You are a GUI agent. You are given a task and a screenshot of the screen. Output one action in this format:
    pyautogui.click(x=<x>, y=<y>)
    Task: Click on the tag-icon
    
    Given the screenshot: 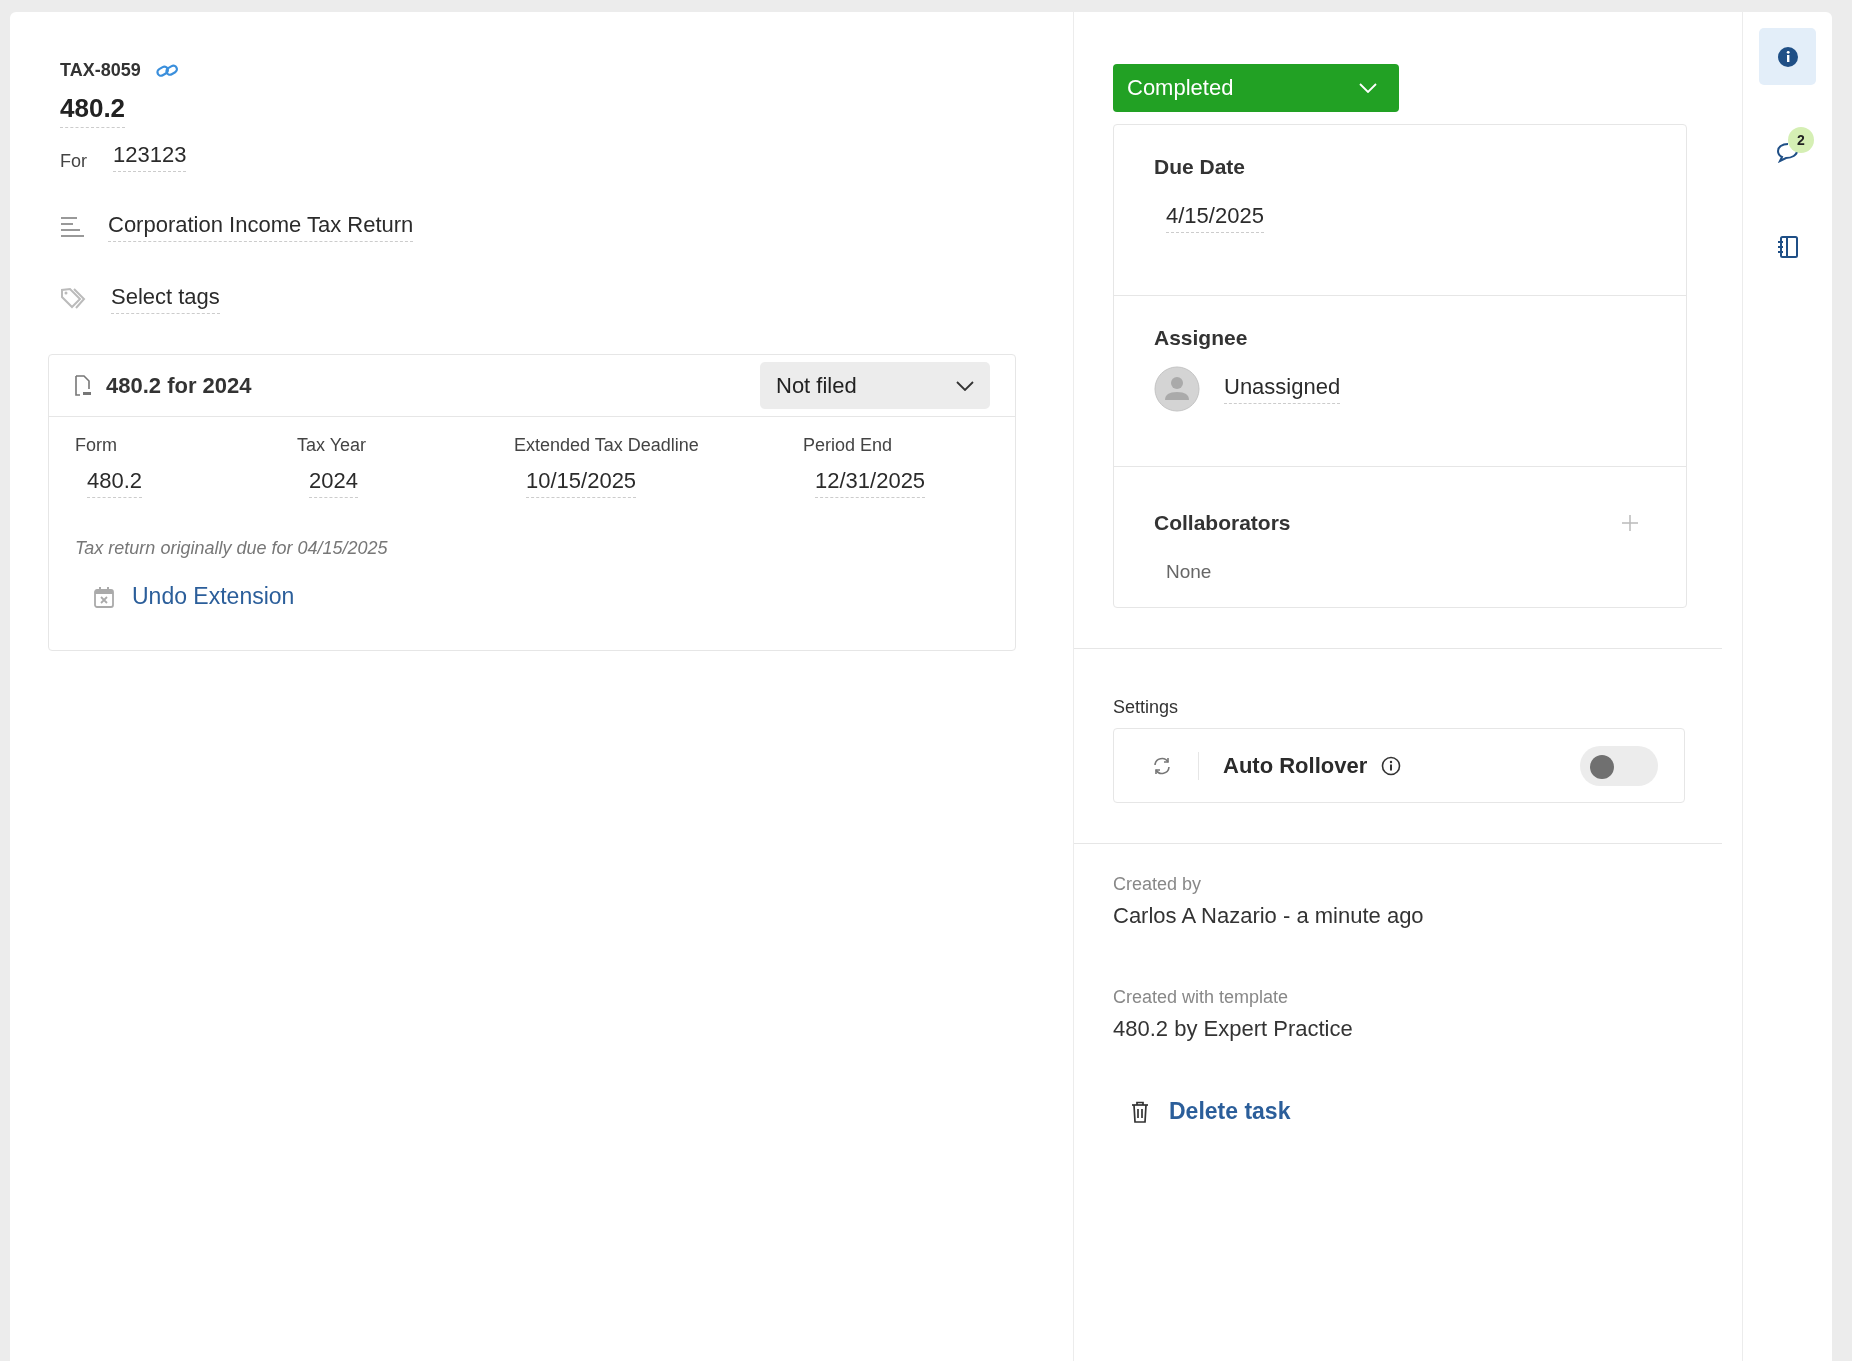 What is the action you would take?
    pyautogui.click(x=73, y=299)
    